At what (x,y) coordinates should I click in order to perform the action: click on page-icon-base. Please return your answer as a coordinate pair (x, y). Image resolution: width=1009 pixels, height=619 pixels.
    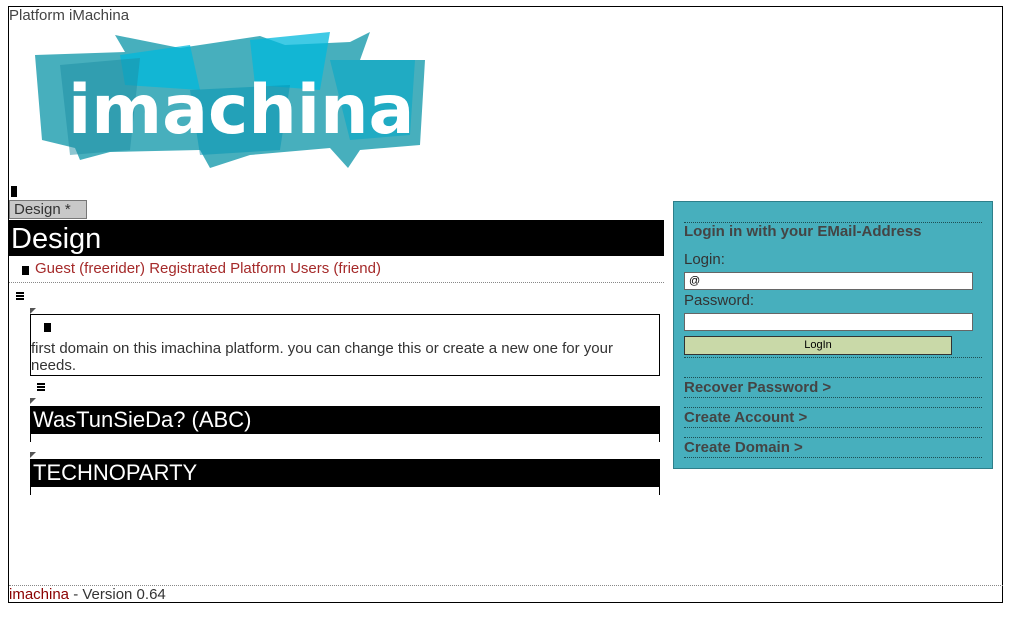
    Looking at the image, I should click on (14, 195).